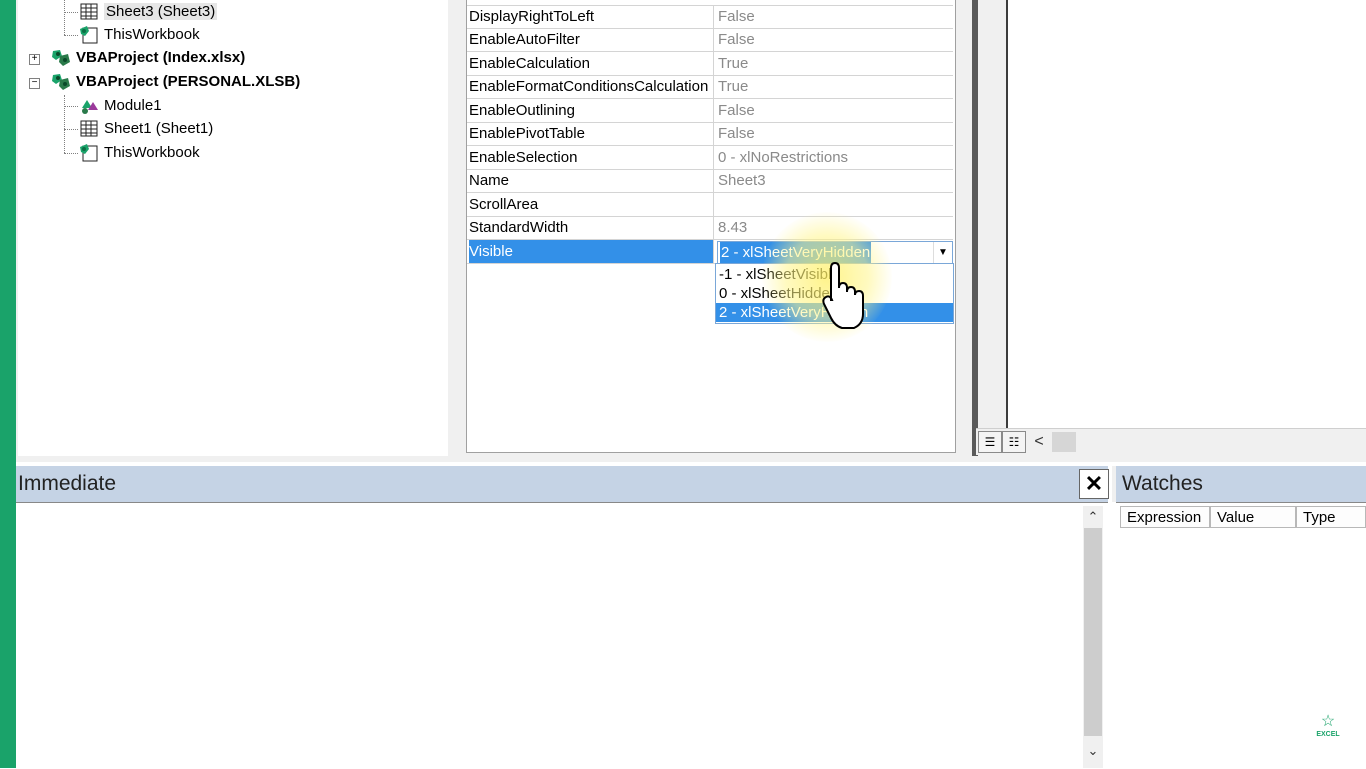  I want to click on property-row: EnableFormatConditionsCalculation True, so click(710, 87).